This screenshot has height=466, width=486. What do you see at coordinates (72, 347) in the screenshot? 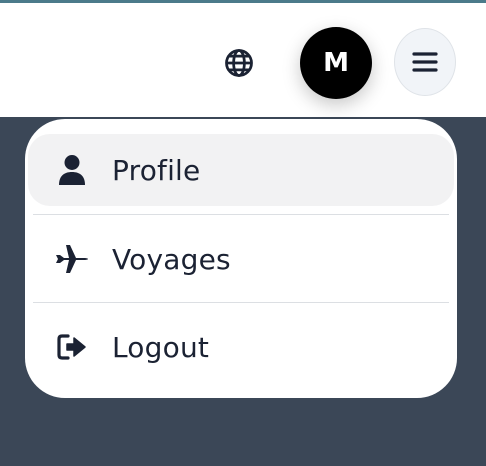
I see `logout-icon` at bounding box center [72, 347].